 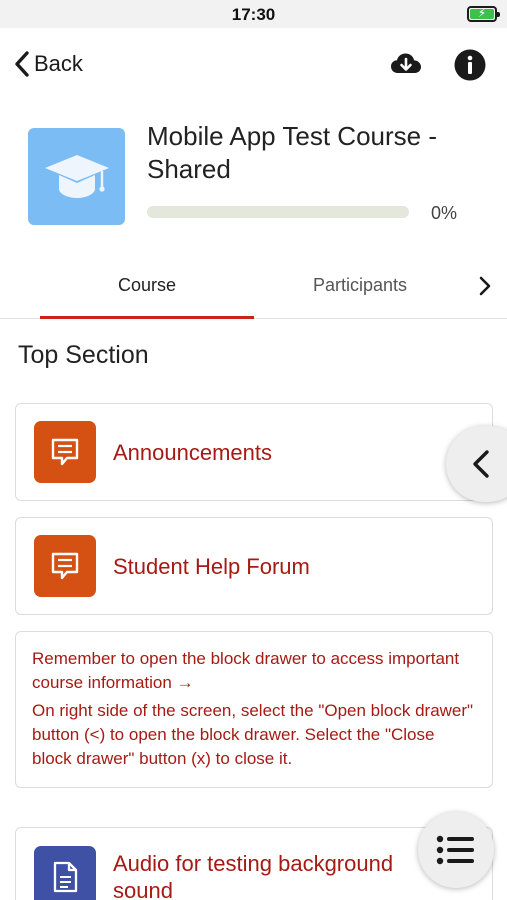 I want to click on battery-icon: ⚡, so click(x=483, y=14).